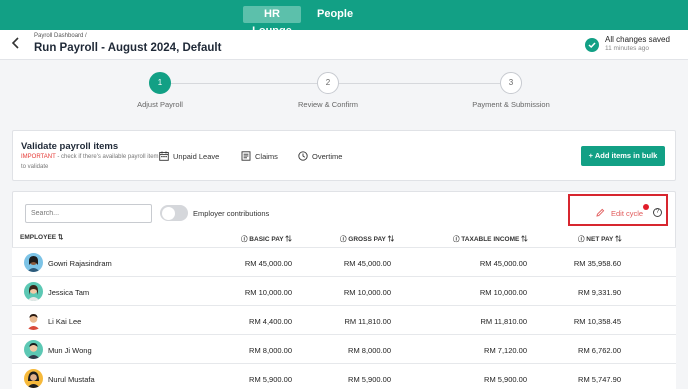 The width and height of the screenshot is (688, 389). What do you see at coordinates (599, 379) in the screenshot?
I see `net-pay-cell: RM 5,747.90` at bounding box center [599, 379].